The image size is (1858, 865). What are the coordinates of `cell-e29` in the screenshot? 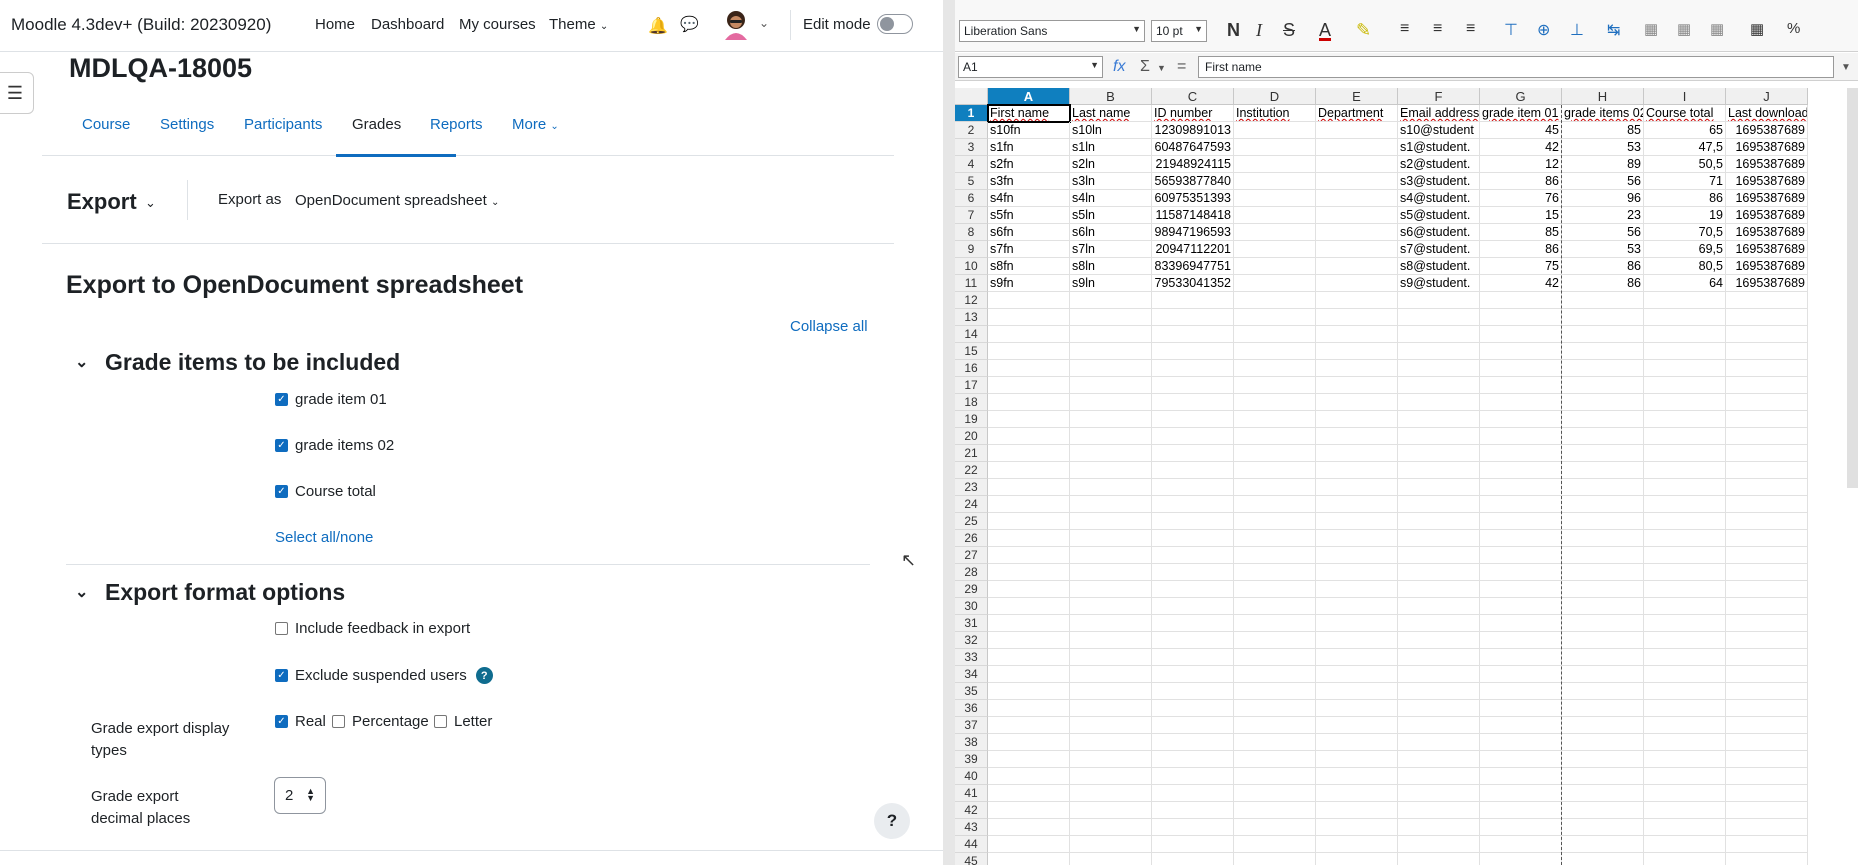 It's located at (1357, 589).